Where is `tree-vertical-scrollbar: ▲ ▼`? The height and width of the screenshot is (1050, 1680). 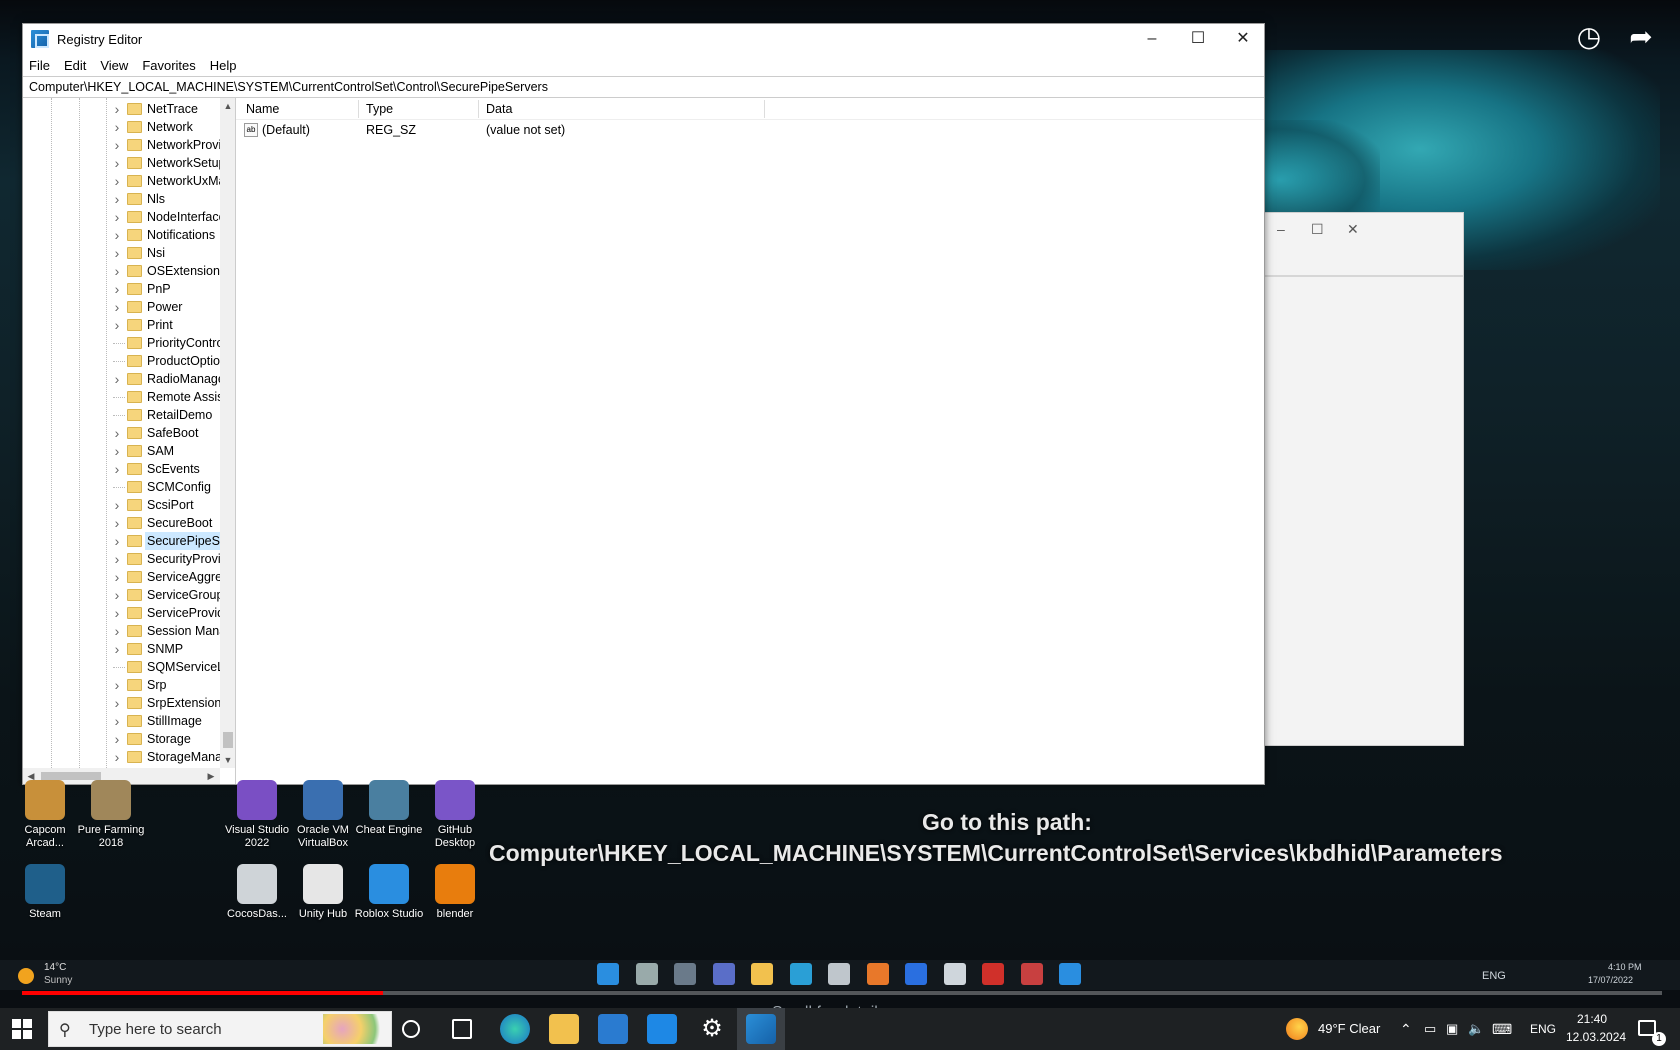
tree-vertical-scrollbar: ▲ ▼ is located at coordinates (227, 433).